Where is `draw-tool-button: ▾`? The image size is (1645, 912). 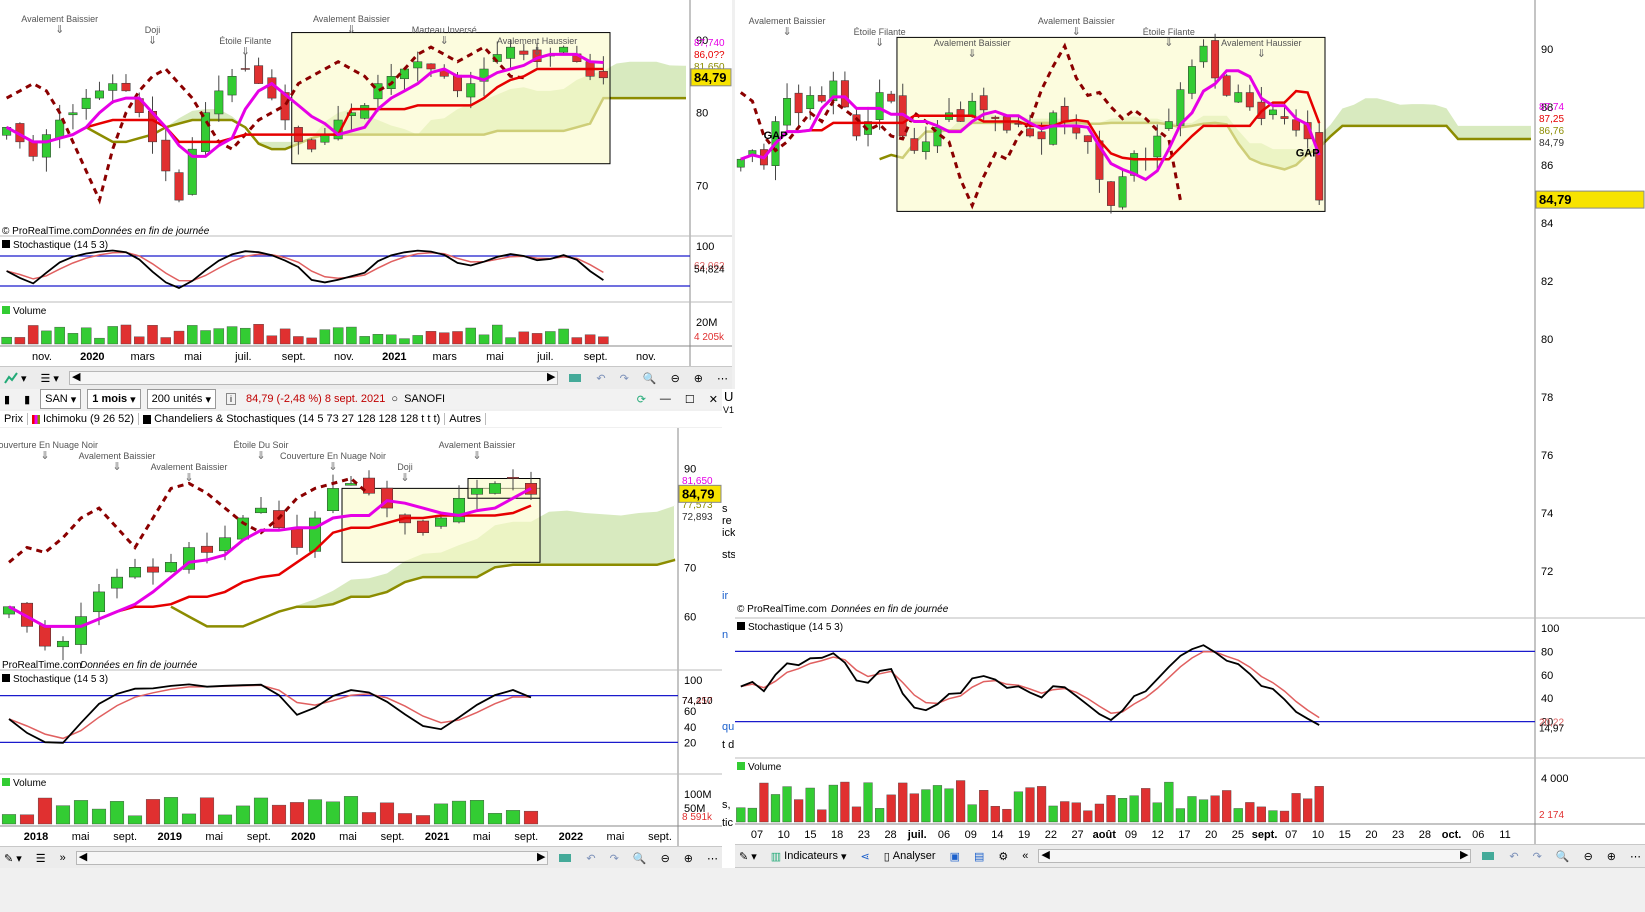 draw-tool-button: ▾ is located at coordinates (15, 378).